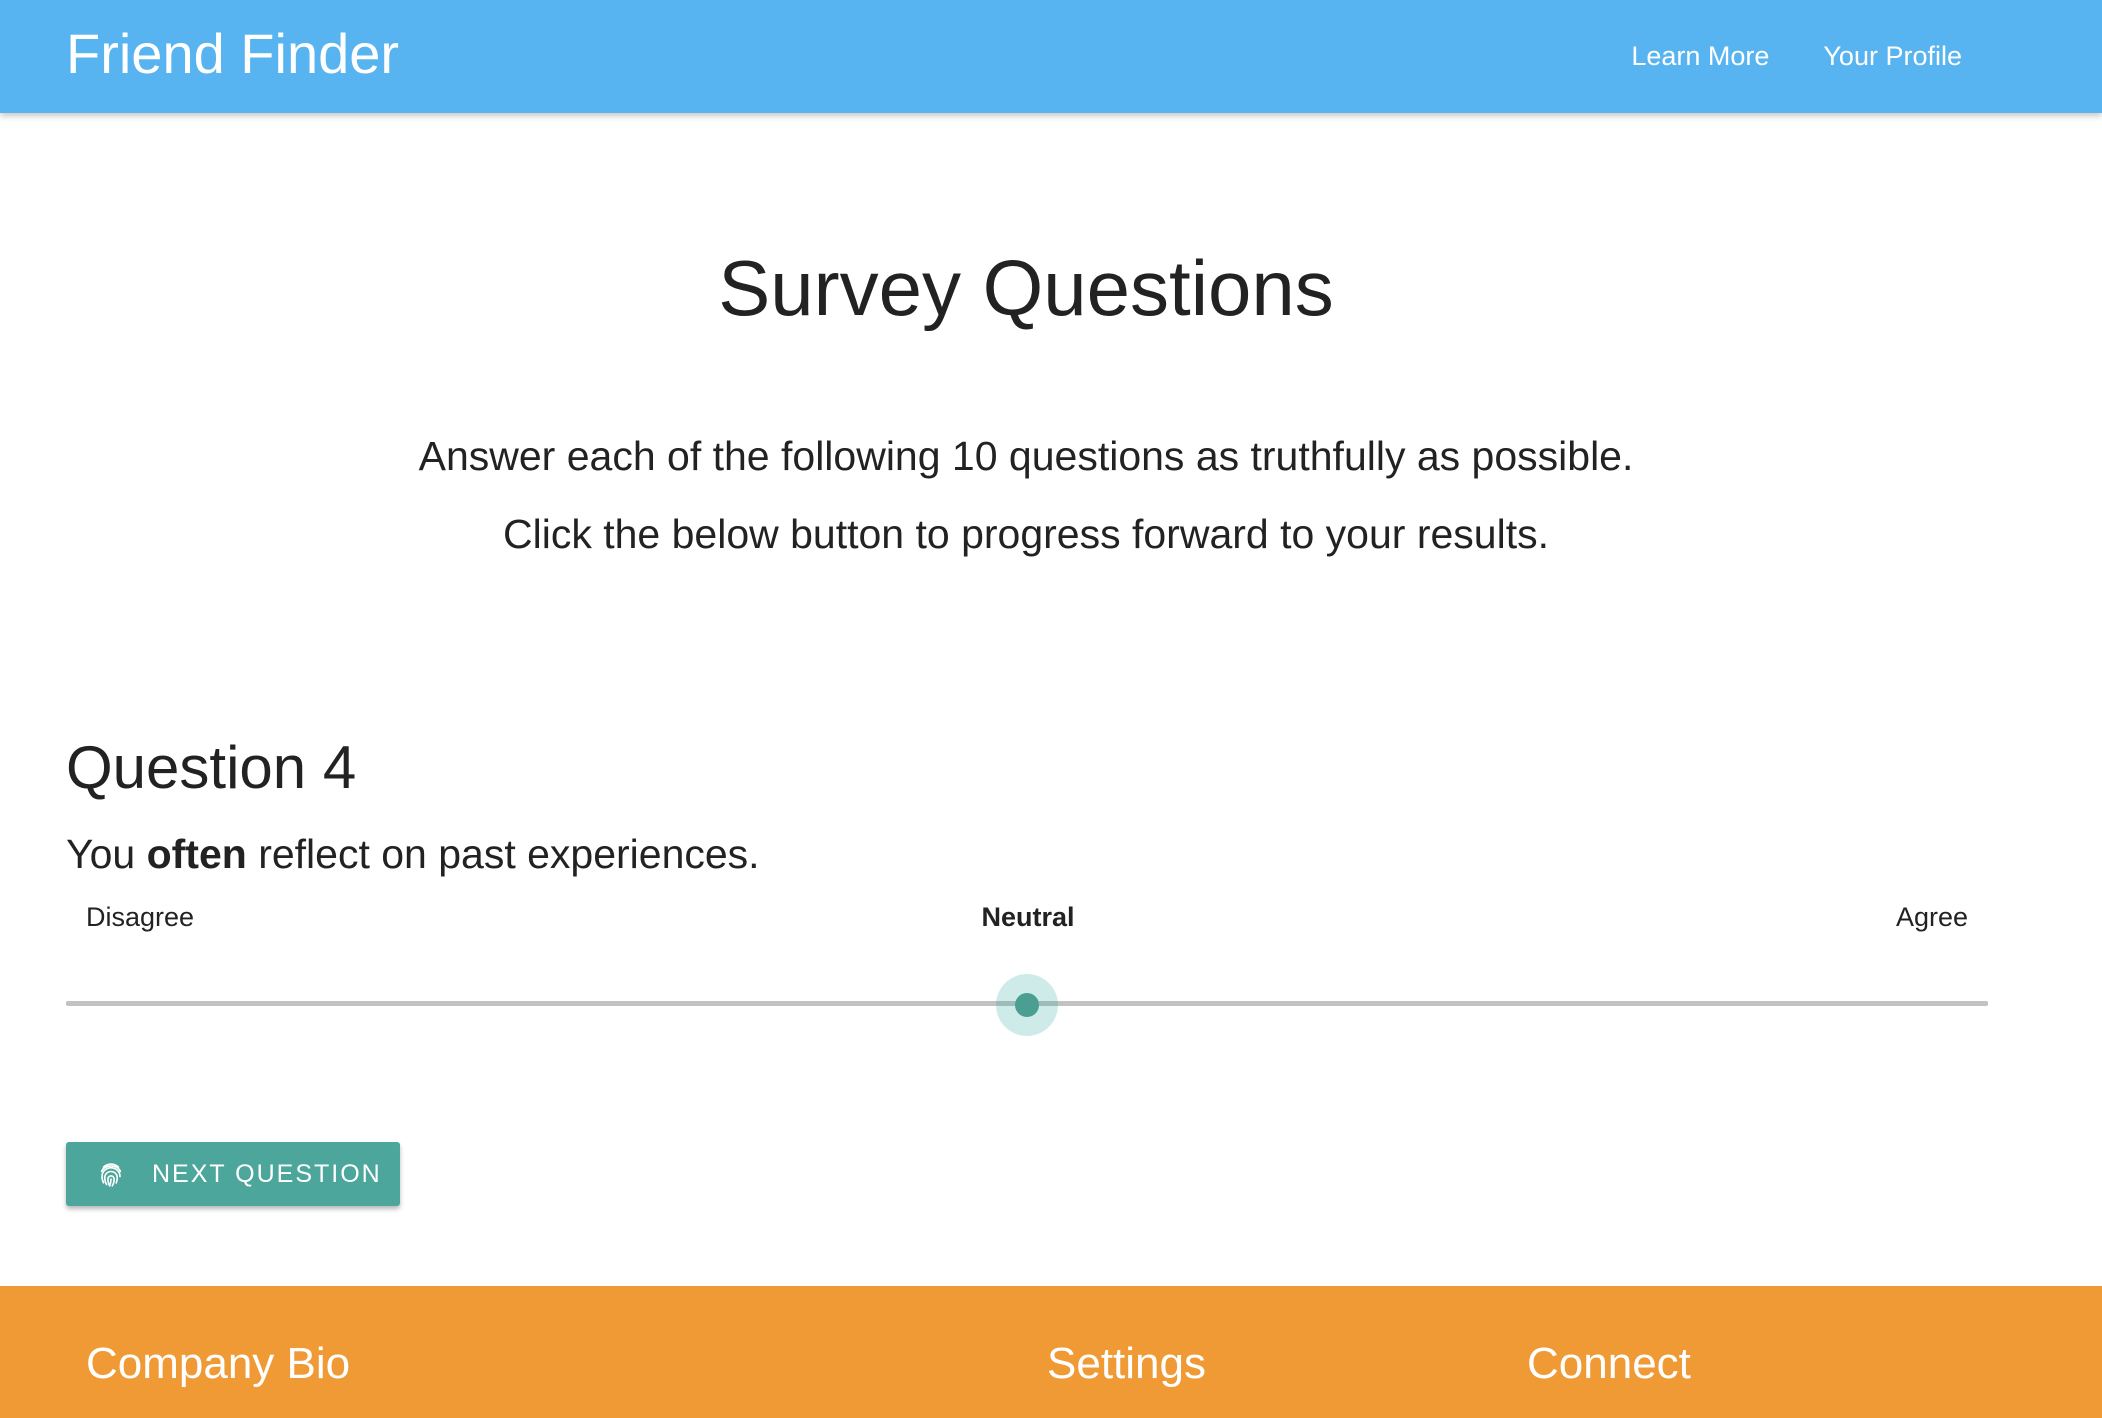 This screenshot has width=2102, height=1418. What do you see at coordinates (111, 1174) in the screenshot?
I see `fingerprint-icon` at bounding box center [111, 1174].